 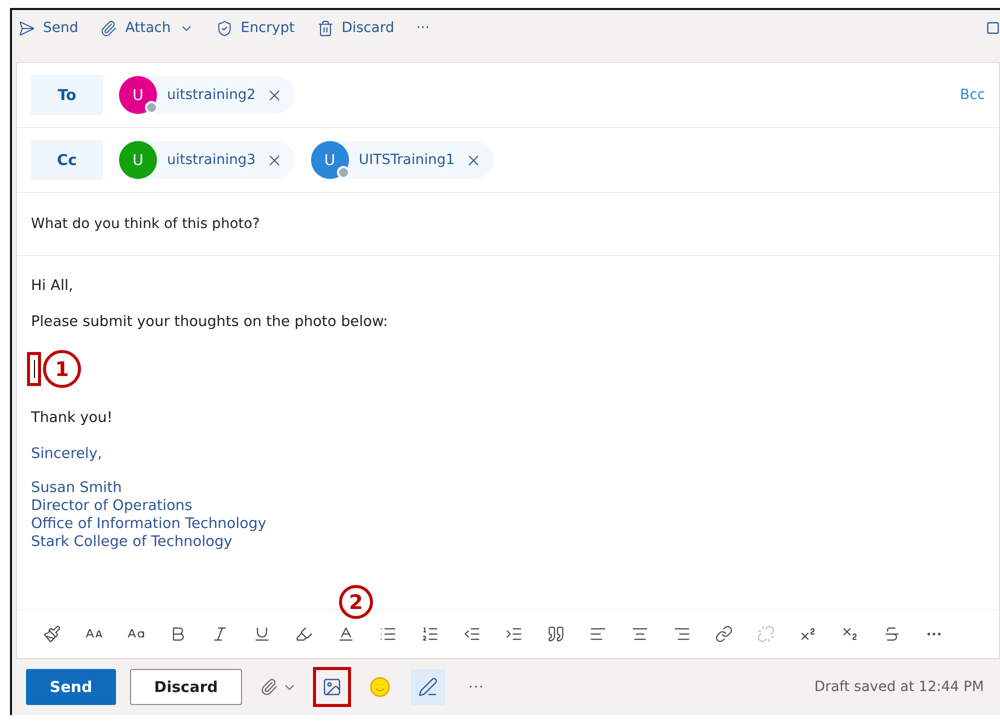 I want to click on brush-icon, so click(x=52, y=634).